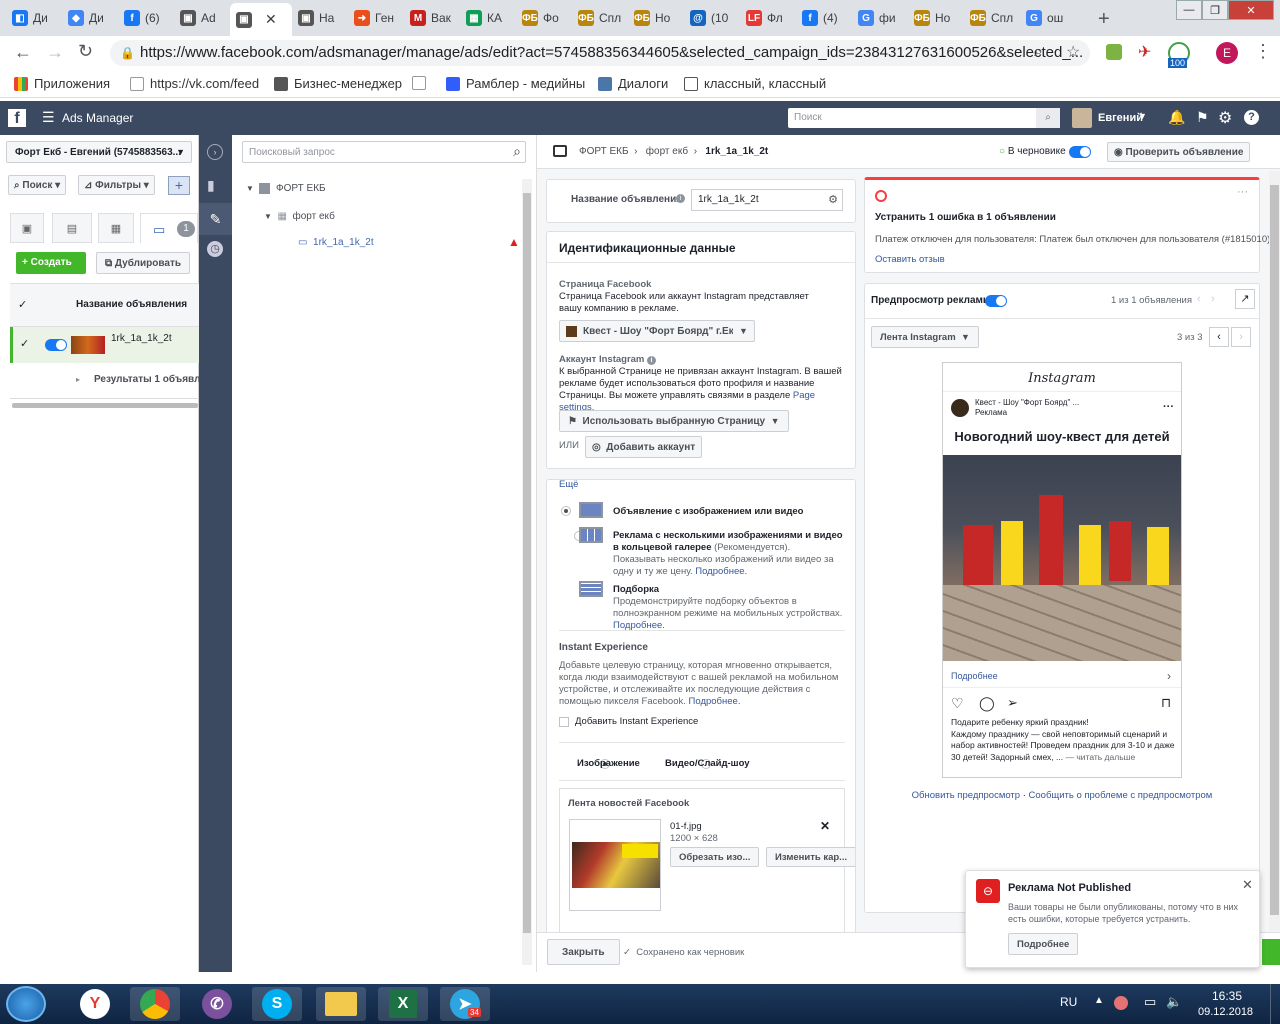  What do you see at coordinates (996, 301) in the screenshot?
I see `preview-toggle` at bounding box center [996, 301].